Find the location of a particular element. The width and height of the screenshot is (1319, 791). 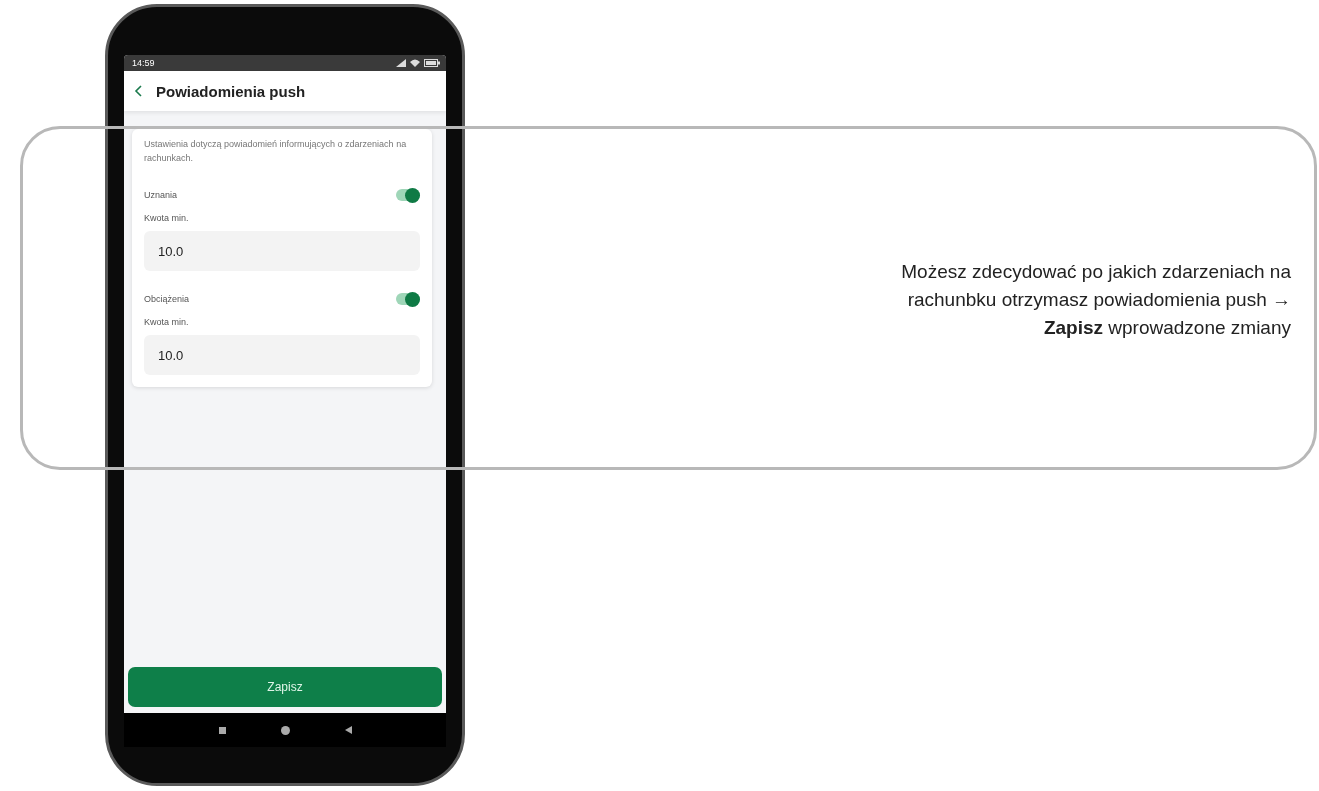

screen-title: Powiadomienia push is located at coordinates (231, 91).